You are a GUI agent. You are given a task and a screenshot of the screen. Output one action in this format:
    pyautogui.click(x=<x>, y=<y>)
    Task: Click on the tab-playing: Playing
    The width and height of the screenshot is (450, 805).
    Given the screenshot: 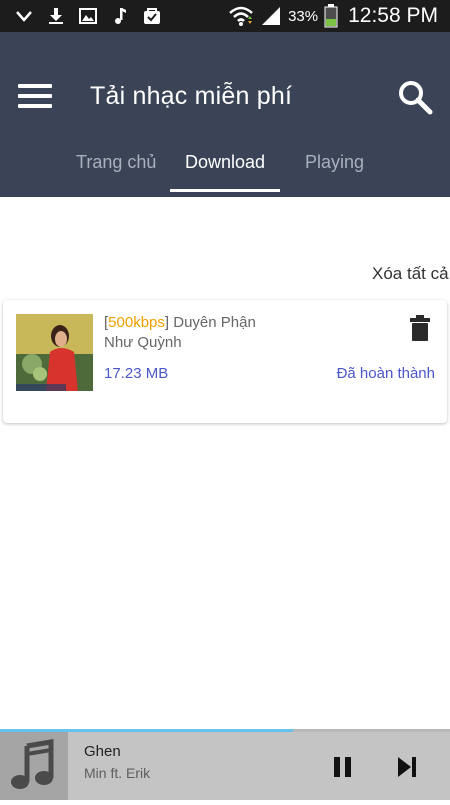 What is the action you would take?
    pyautogui.click(x=334, y=162)
    